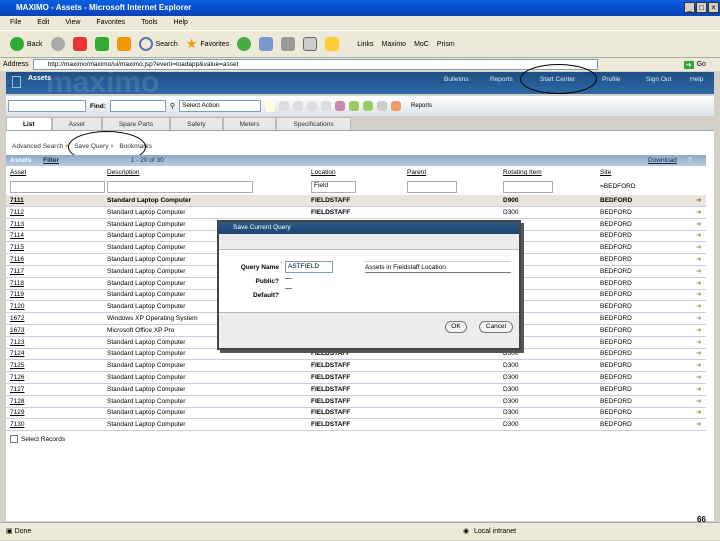  Describe the element at coordinates (312, 106) in the screenshot. I see `prev-icon` at that location.